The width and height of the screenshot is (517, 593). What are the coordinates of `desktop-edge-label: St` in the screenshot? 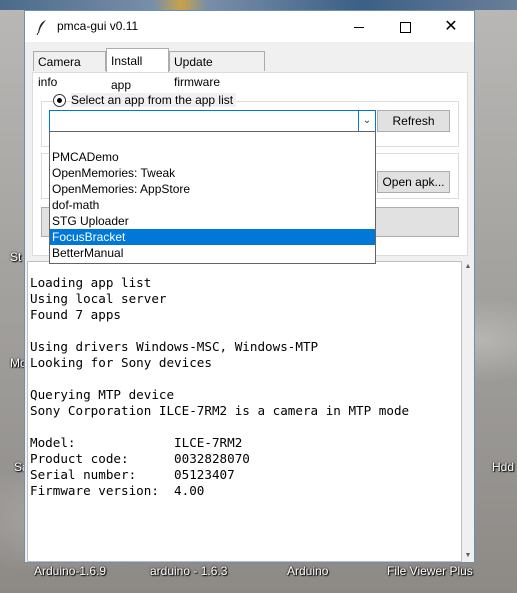 It's located at (16, 257).